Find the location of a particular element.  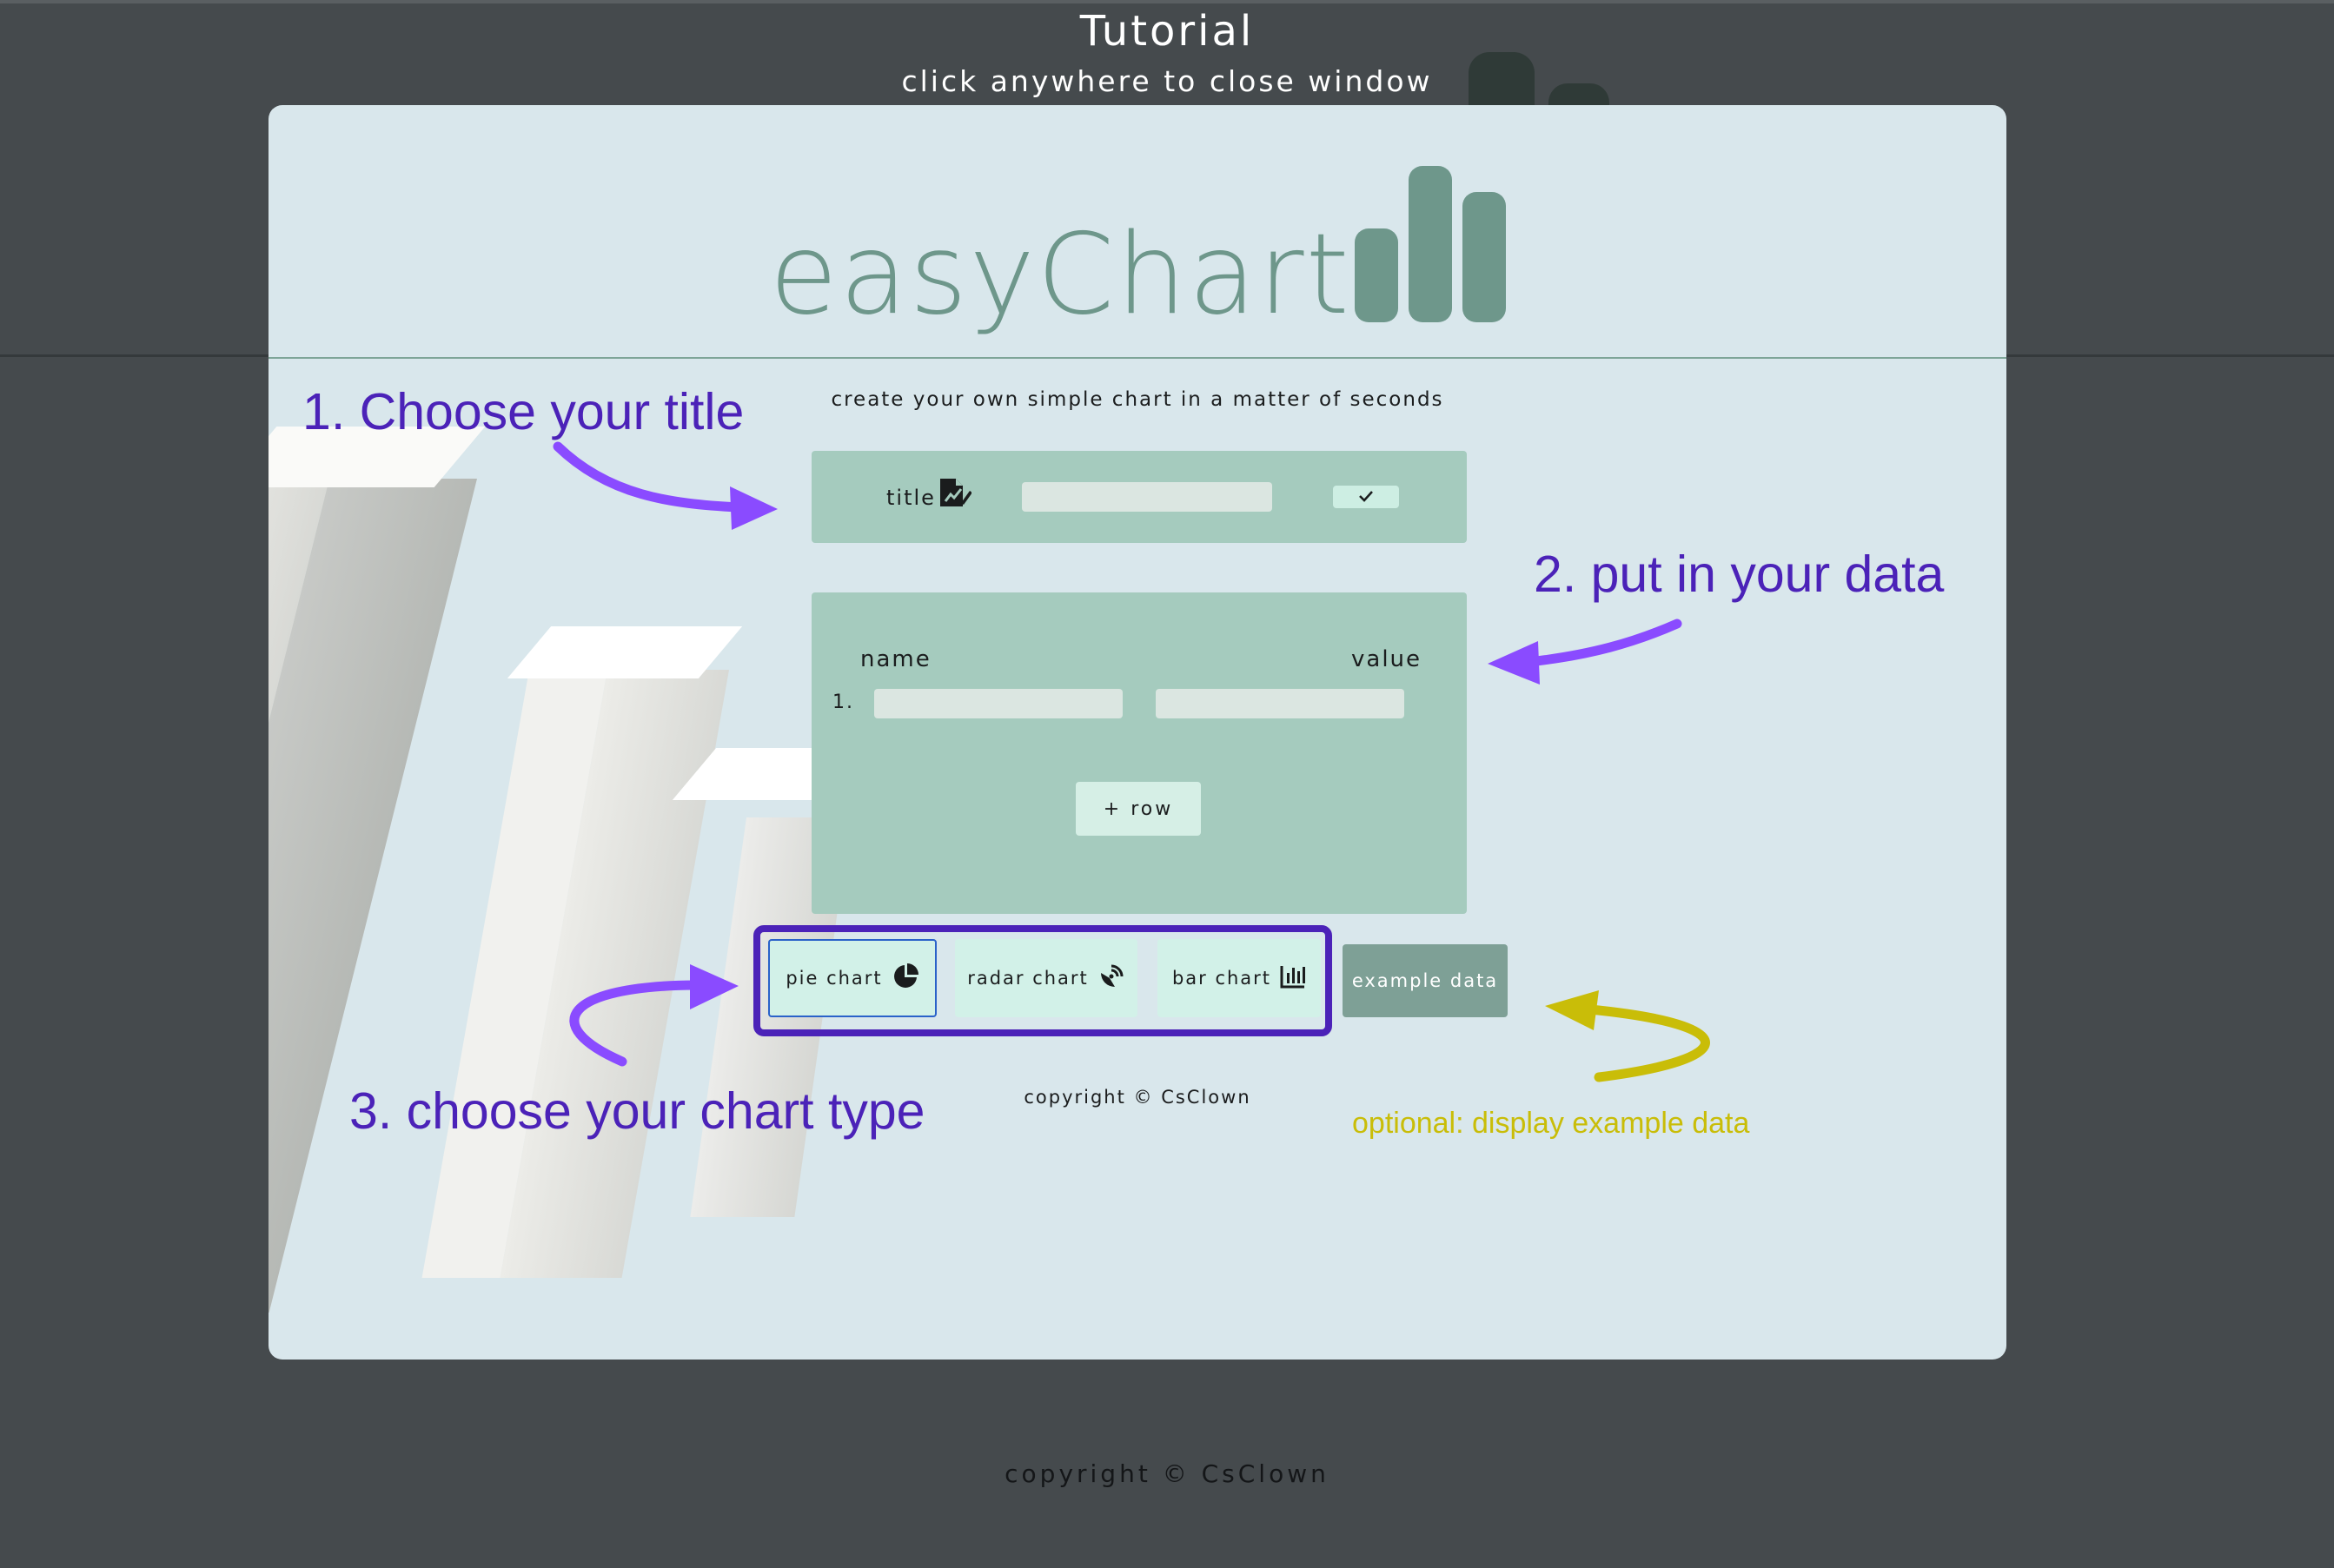

checkmark-icon is located at coordinates (1366, 497).